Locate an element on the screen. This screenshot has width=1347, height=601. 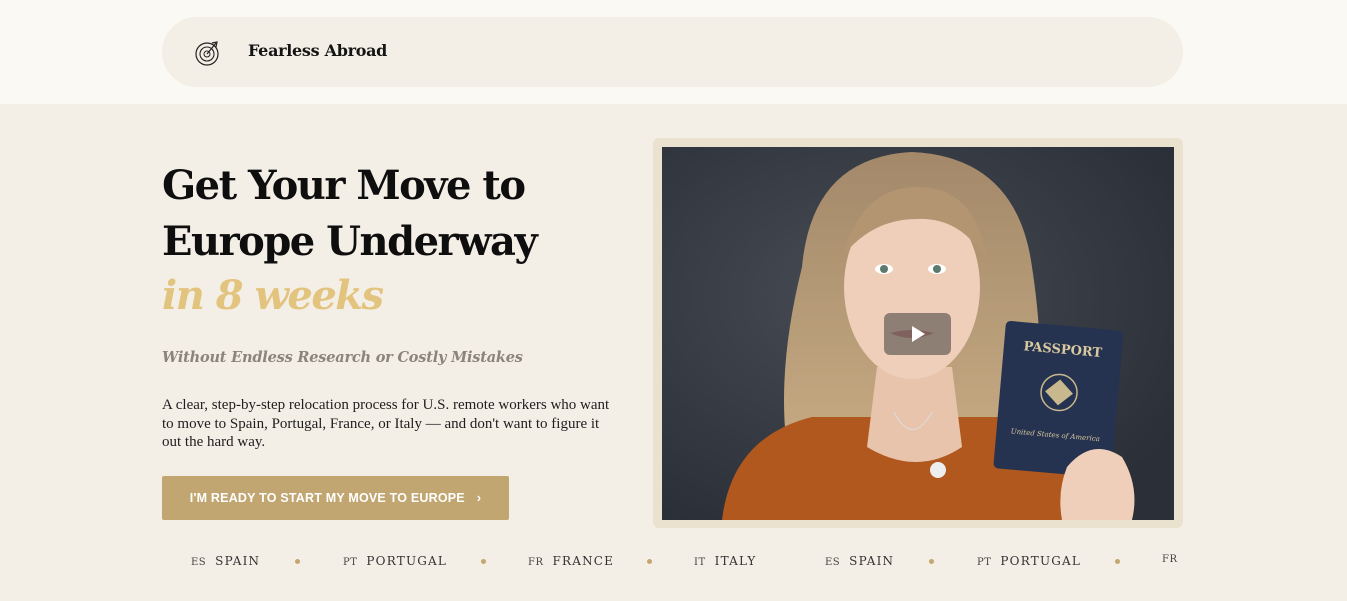
ticker-name: ITALY is located at coordinates (735, 561).